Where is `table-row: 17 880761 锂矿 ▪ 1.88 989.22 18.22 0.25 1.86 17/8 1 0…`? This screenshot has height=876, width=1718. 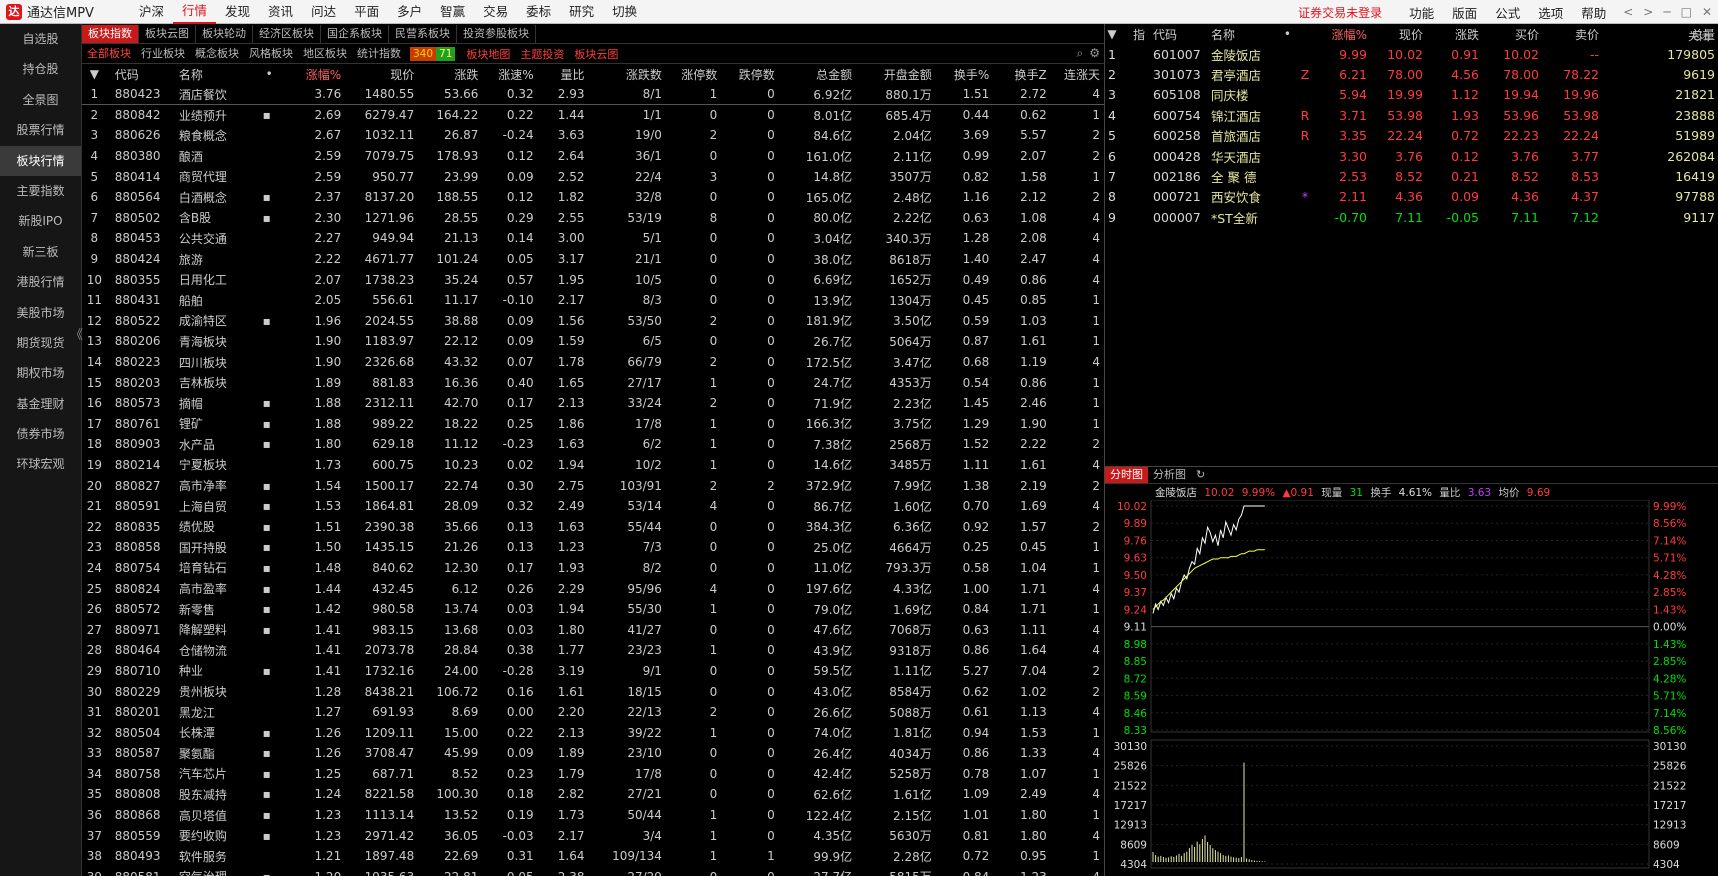 table-row: 17 880761 锂矿 ▪ 1.88 989.22 18.22 0.25 1.86 17/8 1 0… is located at coordinates (593, 424).